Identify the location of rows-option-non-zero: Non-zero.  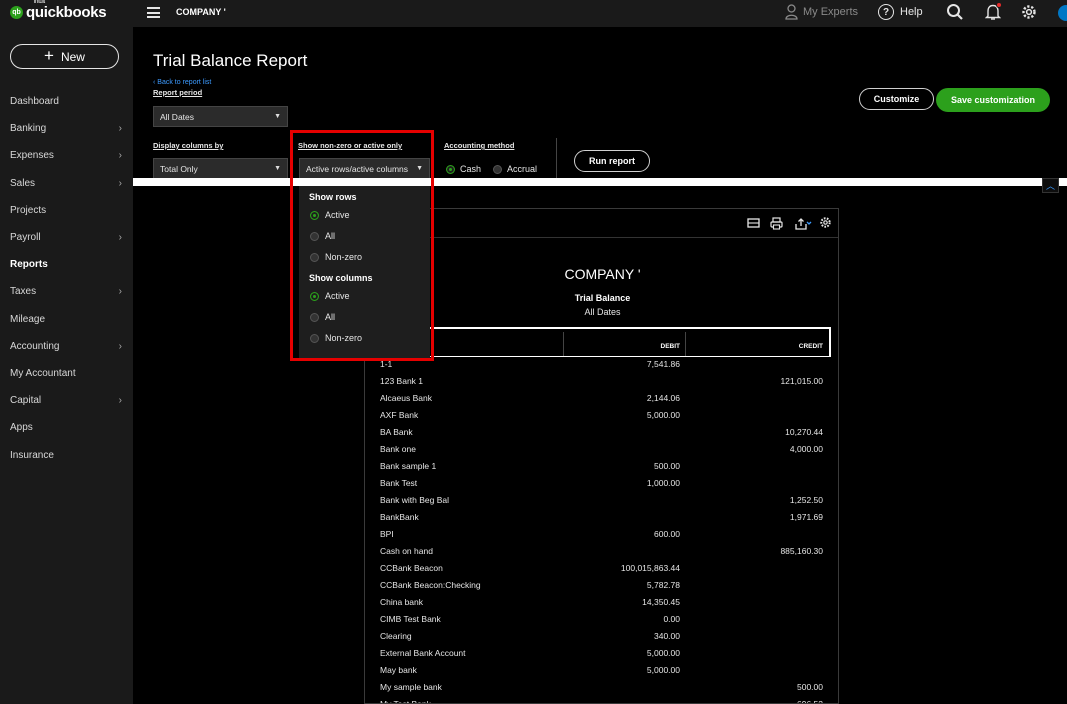
(336, 257).